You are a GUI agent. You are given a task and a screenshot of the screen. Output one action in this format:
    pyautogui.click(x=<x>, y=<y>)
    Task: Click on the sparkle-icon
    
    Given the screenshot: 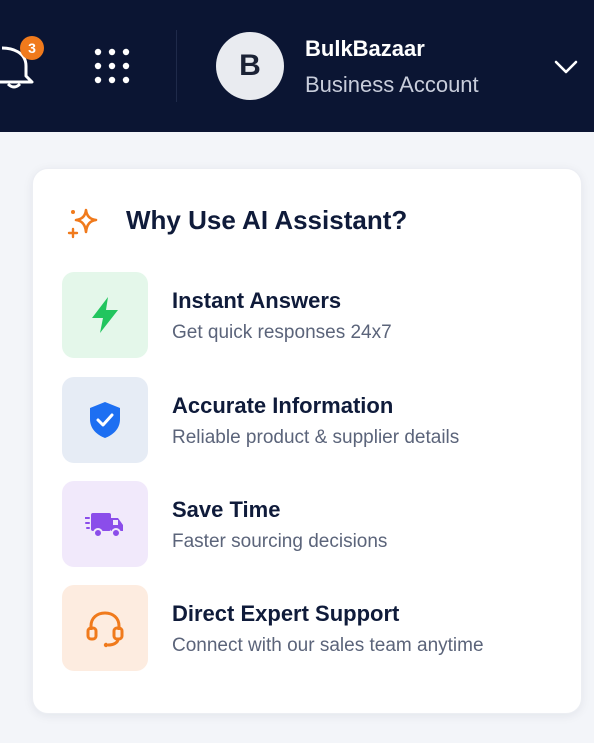 What is the action you would take?
    pyautogui.click(x=82, y=223)
    